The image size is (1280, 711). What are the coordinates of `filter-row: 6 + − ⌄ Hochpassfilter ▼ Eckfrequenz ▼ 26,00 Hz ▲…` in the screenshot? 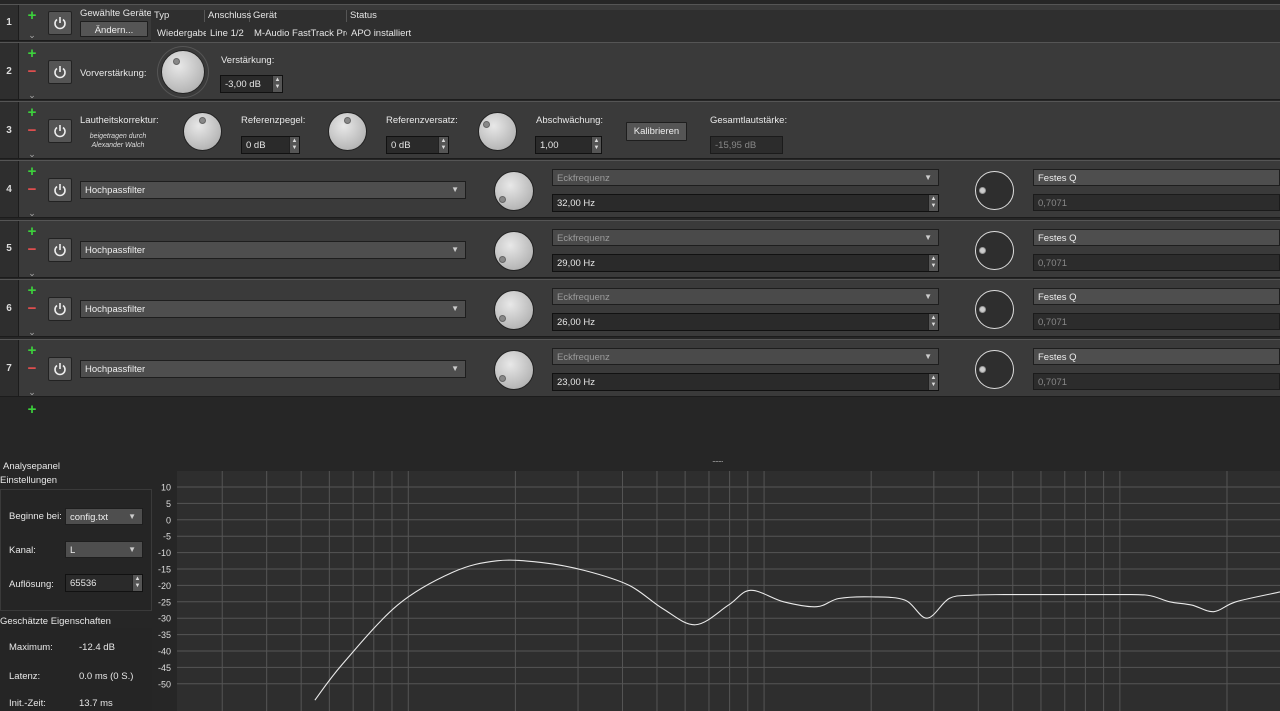 It's located at (640, 308).